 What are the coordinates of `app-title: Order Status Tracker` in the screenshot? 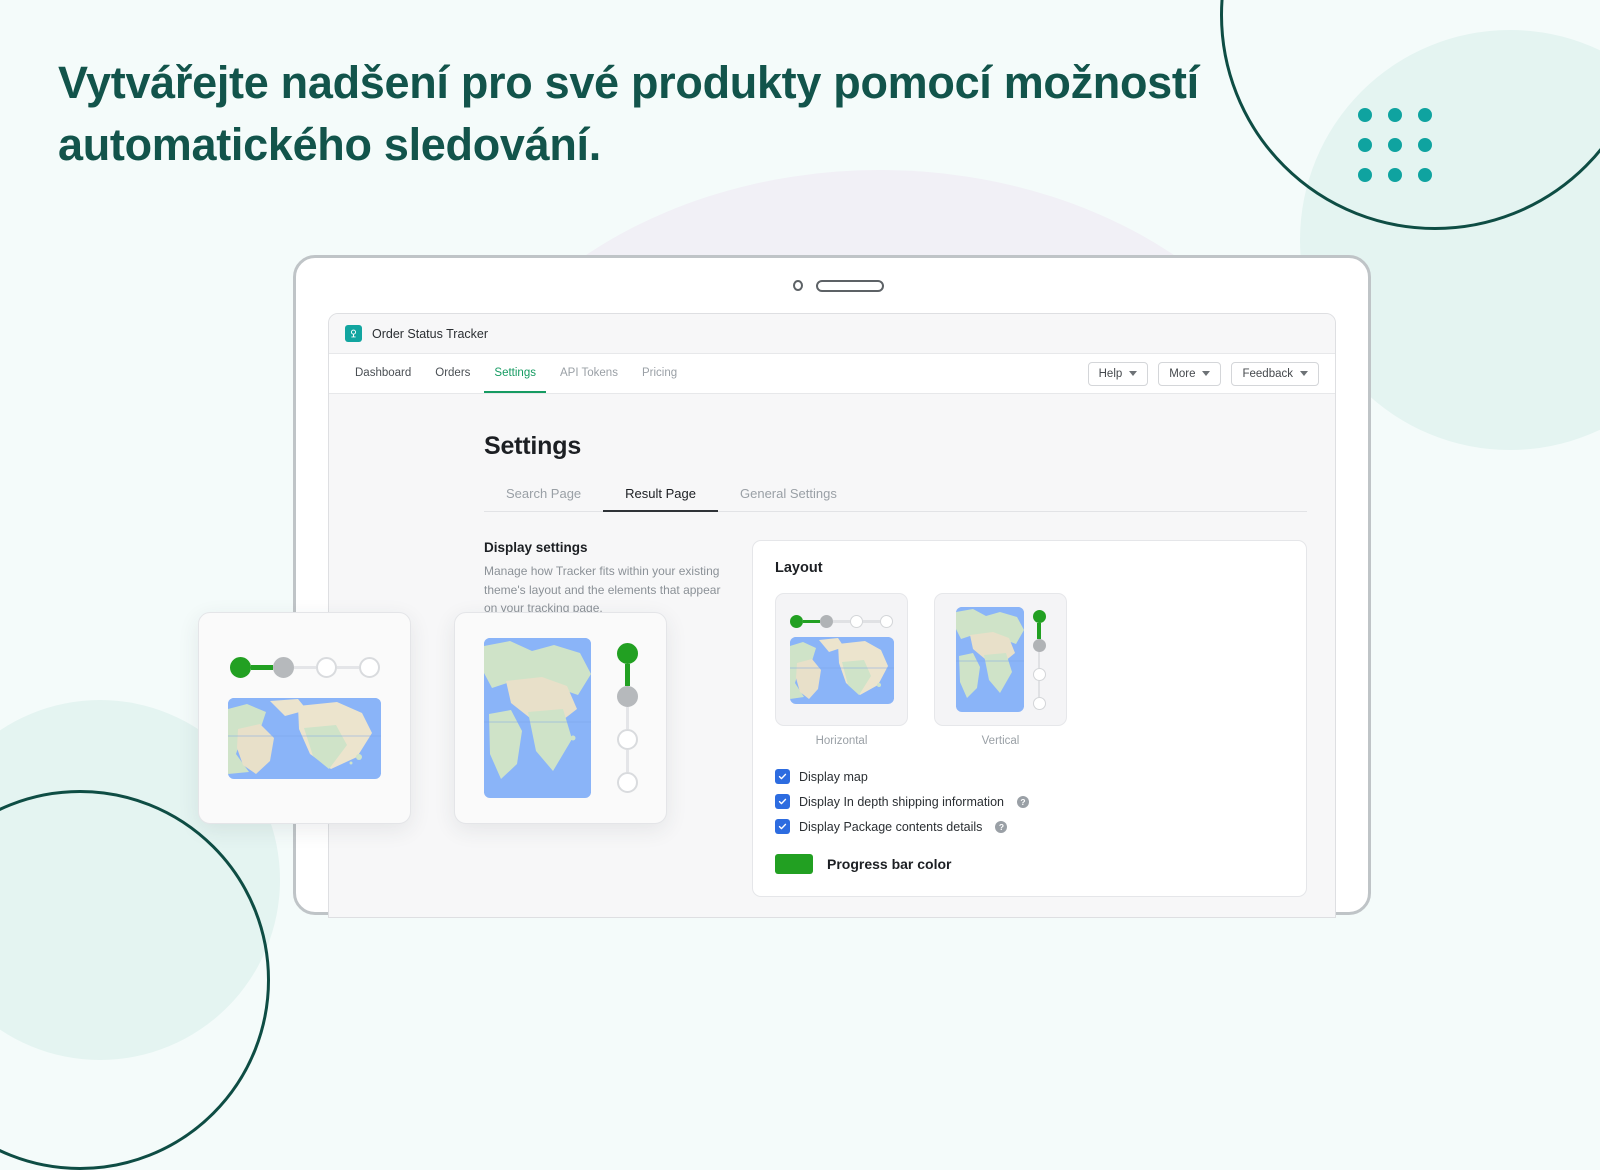 It's located at (430, 333).